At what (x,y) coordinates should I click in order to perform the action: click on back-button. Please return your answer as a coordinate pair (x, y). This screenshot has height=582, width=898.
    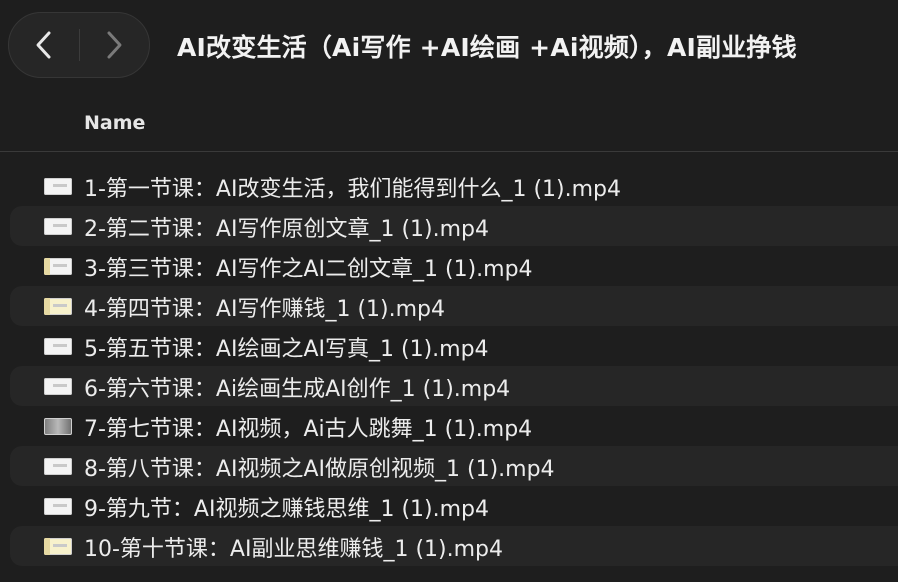
    Looking at the image, I should click on (44, 45).